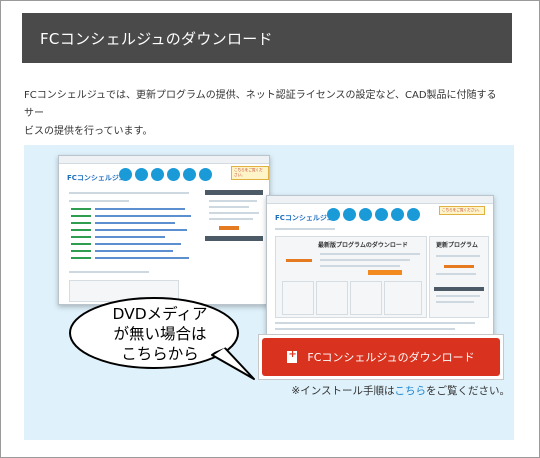 The height and width of the screenshot is (458, 540). I want to click on download-file-icon, so click(292, 356).